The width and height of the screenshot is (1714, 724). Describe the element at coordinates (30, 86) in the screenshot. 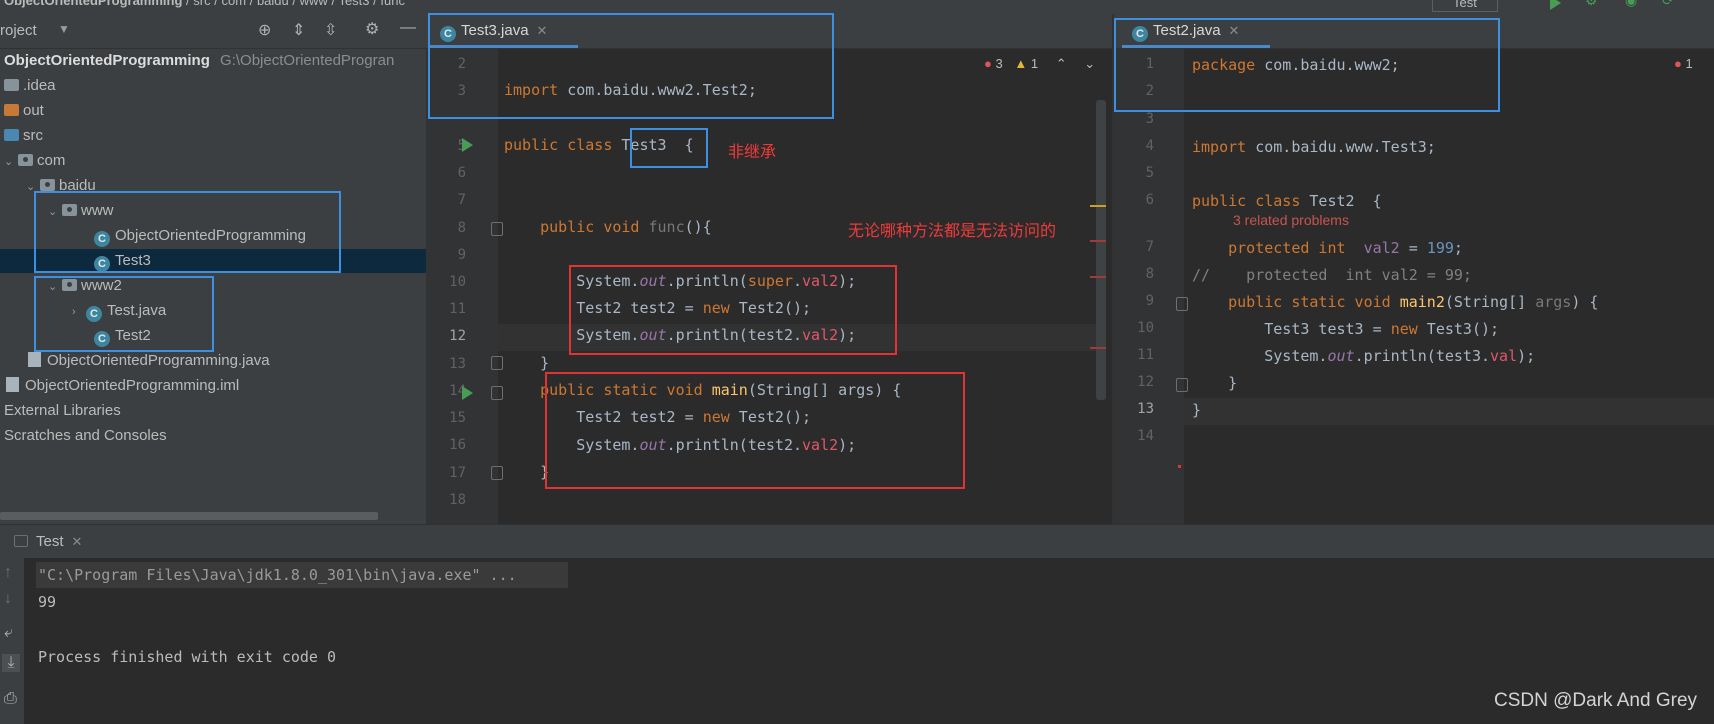

I see `tree-item-idea: .idea` at that location.